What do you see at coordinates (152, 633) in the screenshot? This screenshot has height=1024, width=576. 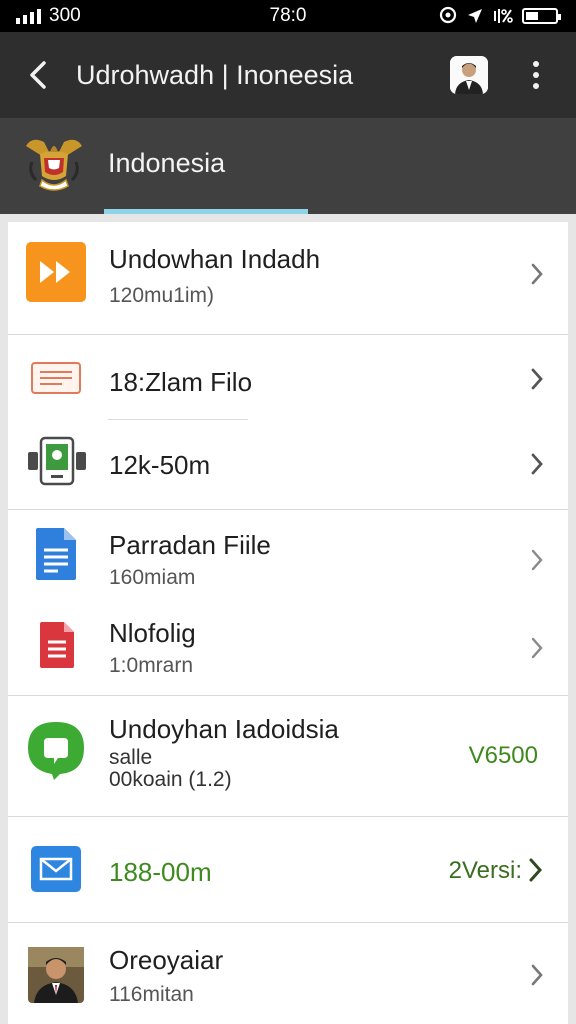 I see `item-title: Nlofolig` at bounding box center [152, 633].